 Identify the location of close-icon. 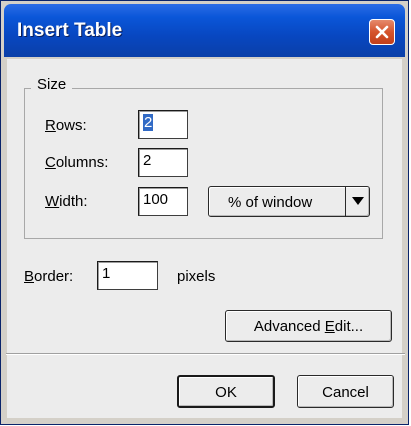
(382, 32).